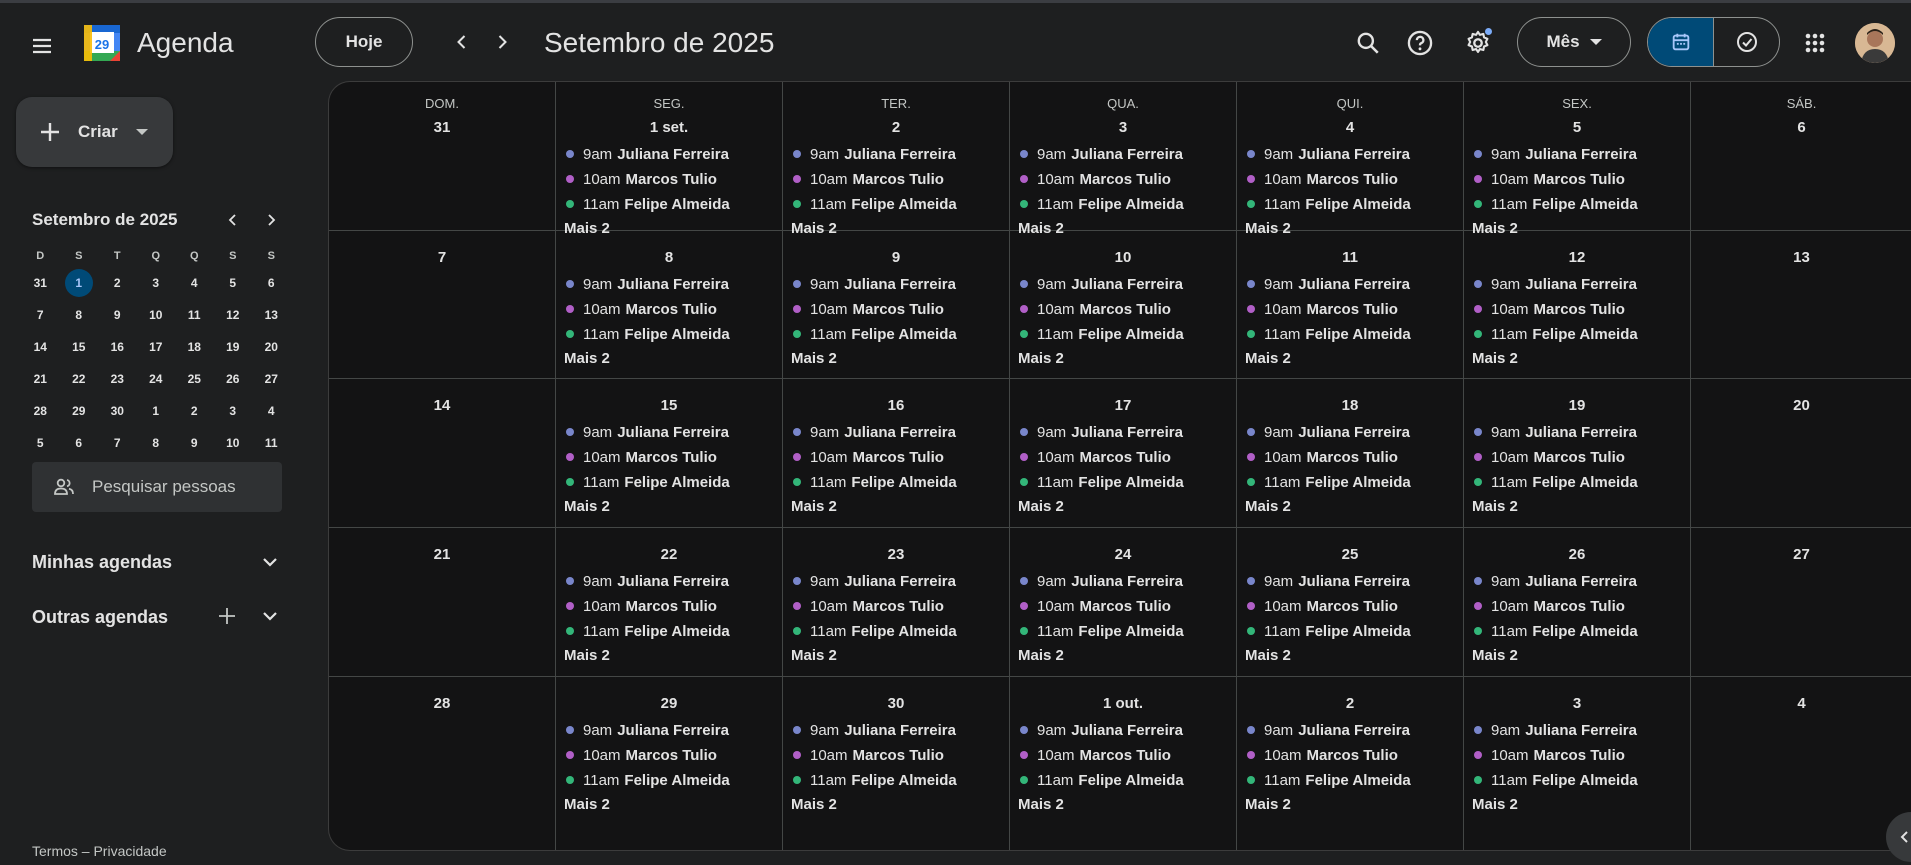 This screenshot has width=1911, height=865. Describe the element at coordinates (1123, 554) in the screenshot. I see `day-number: 24` at that location.